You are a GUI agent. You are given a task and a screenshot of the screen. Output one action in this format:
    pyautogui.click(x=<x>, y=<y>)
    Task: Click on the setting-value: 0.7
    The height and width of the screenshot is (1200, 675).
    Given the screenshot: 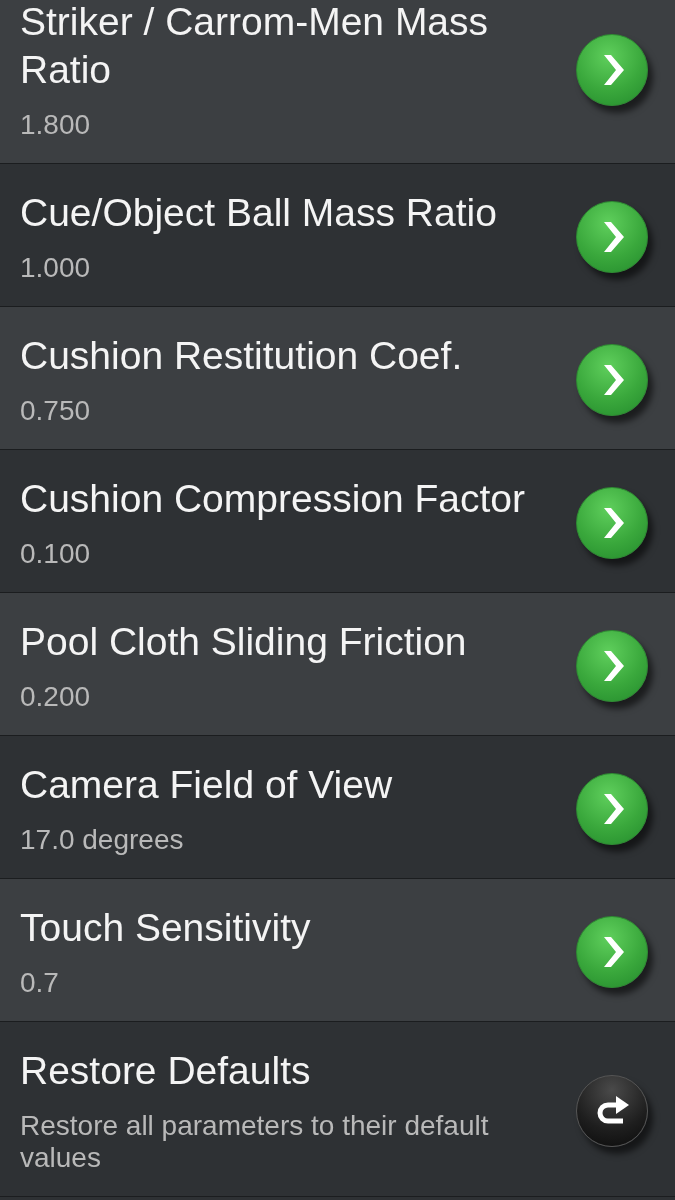 What is the action you would take?
    pyautogui.click(x=40, y=983)
    